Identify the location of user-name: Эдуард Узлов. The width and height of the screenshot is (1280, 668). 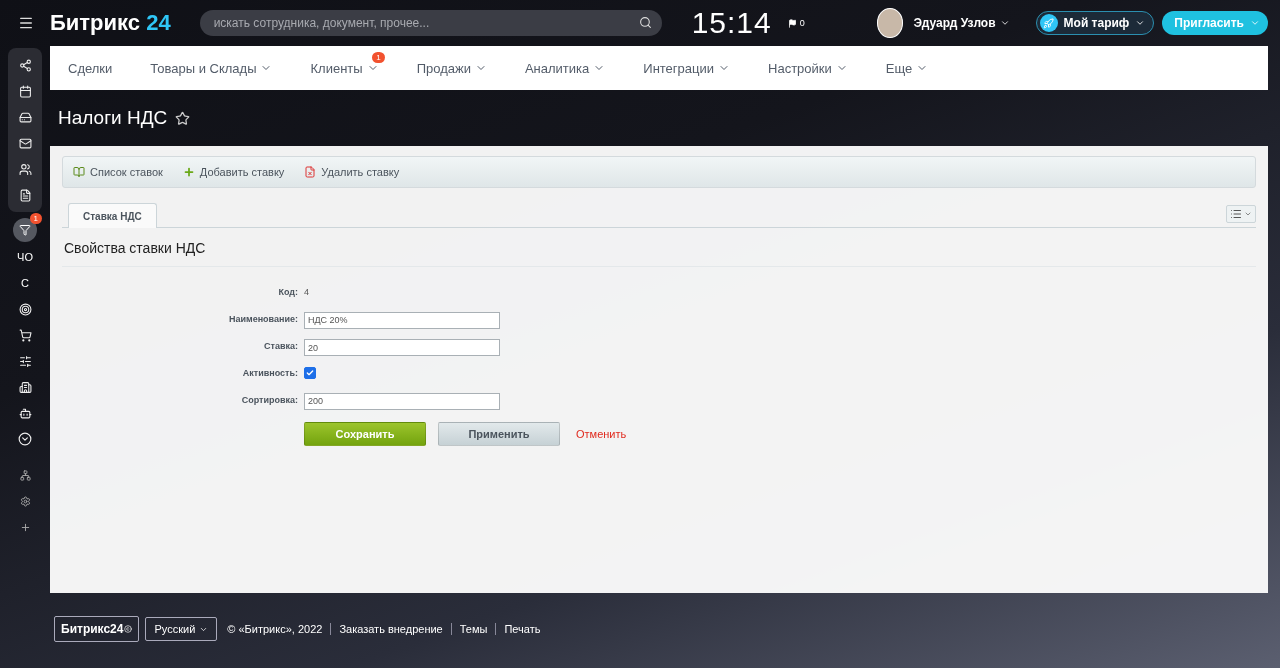
(961, 23).